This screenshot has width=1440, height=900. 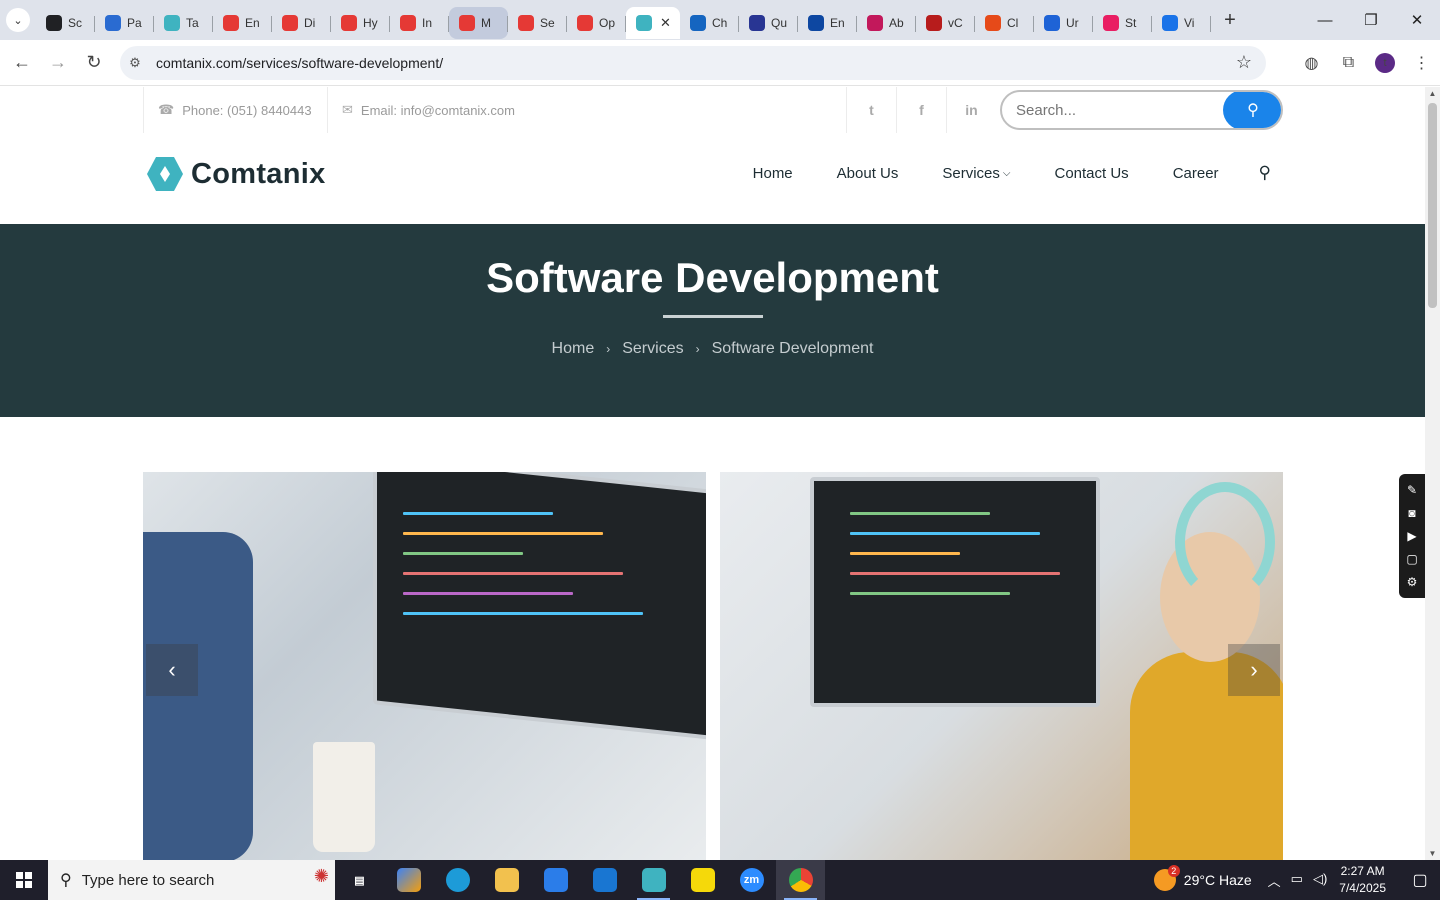 I want to click on zoom-app: zm, so click(x=751, y=880).